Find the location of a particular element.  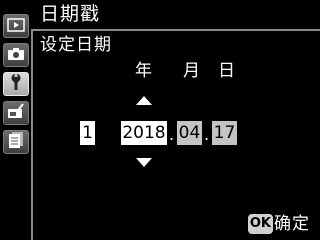

retouch-icon is located at coordinates (16, 113).